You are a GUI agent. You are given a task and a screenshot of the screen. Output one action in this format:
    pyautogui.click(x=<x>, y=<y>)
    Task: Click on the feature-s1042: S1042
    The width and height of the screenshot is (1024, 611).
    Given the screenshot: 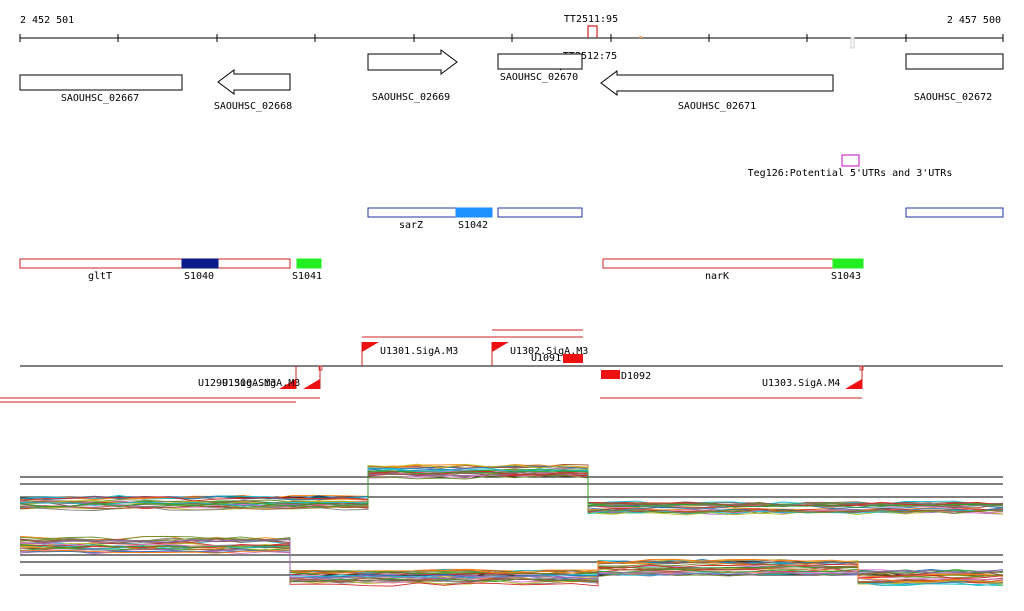 What is the action you would take?
    pyautogui.click(x=474, y=219)
    